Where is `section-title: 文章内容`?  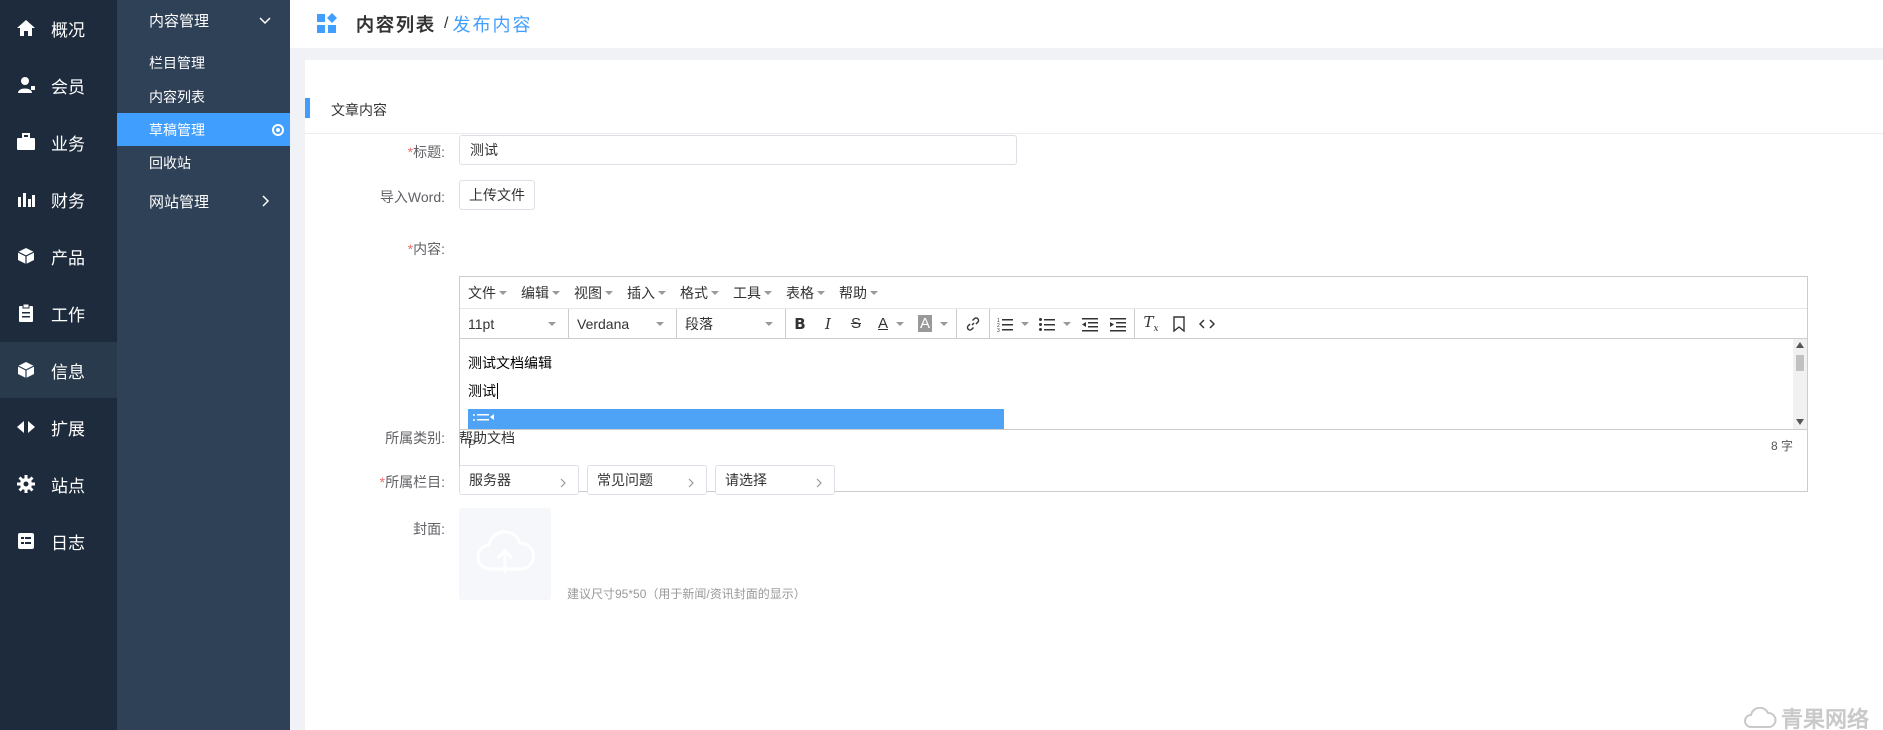
section-title: 文章内容 is located at coordinates (359, 110).